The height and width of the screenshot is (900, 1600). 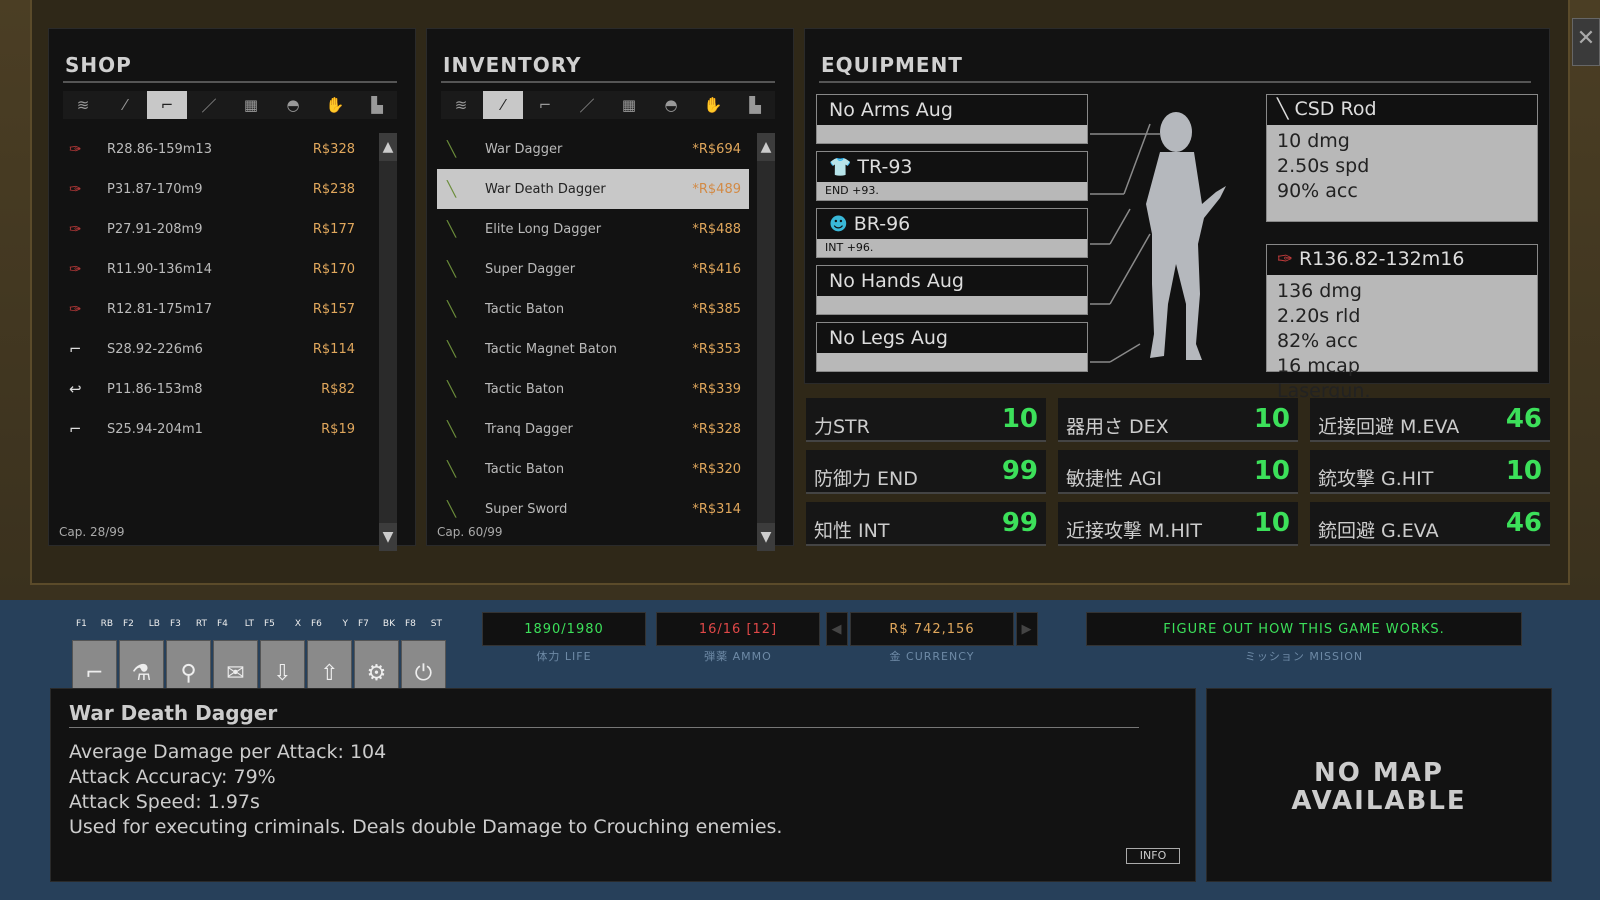 What do you see at coordinates (92, 532) in the screenshot?
I see `shop-capacity: Cap. 28/99` at bounding box center [92, 532].